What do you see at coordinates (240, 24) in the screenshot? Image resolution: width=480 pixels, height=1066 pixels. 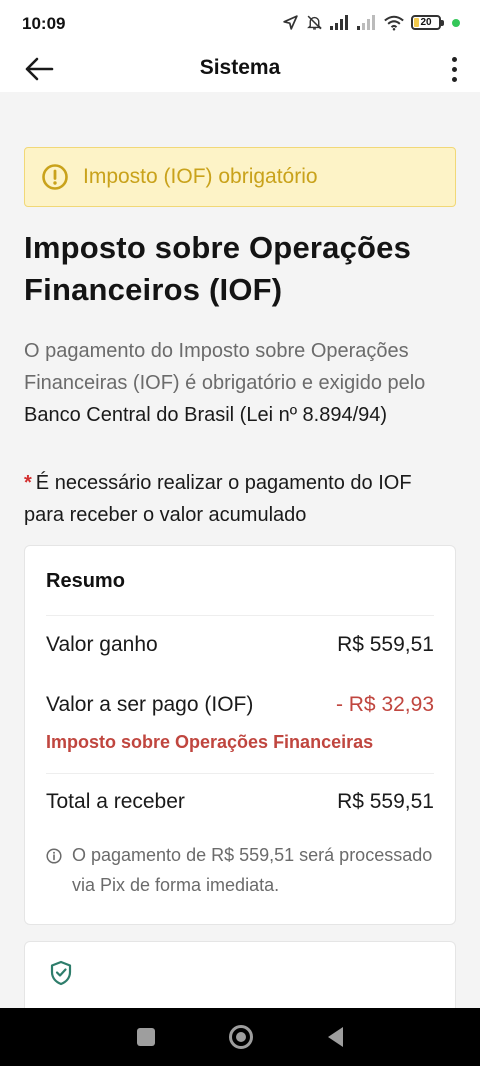 I see `status-bar: 10:09 20` at bounding box center [240, 24].